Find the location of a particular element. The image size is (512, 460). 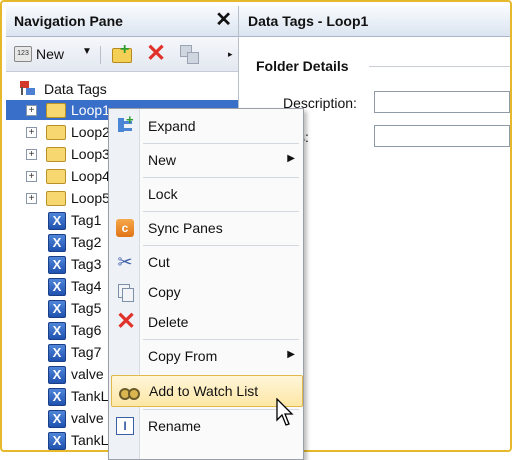

tree-root-label: Data Tags is located at coordinates (75, 89).